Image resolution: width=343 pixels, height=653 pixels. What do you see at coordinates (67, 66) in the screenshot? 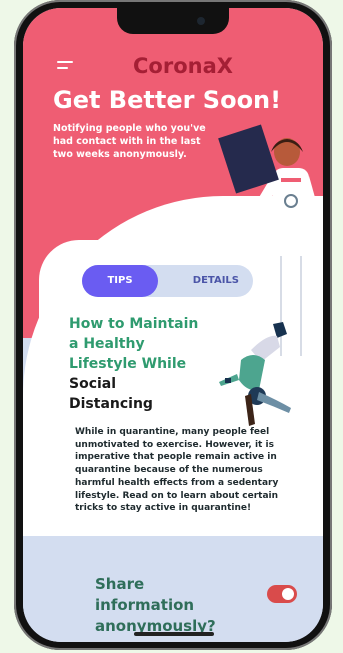
I see `menu-icon` at bounding box center [67, 66].